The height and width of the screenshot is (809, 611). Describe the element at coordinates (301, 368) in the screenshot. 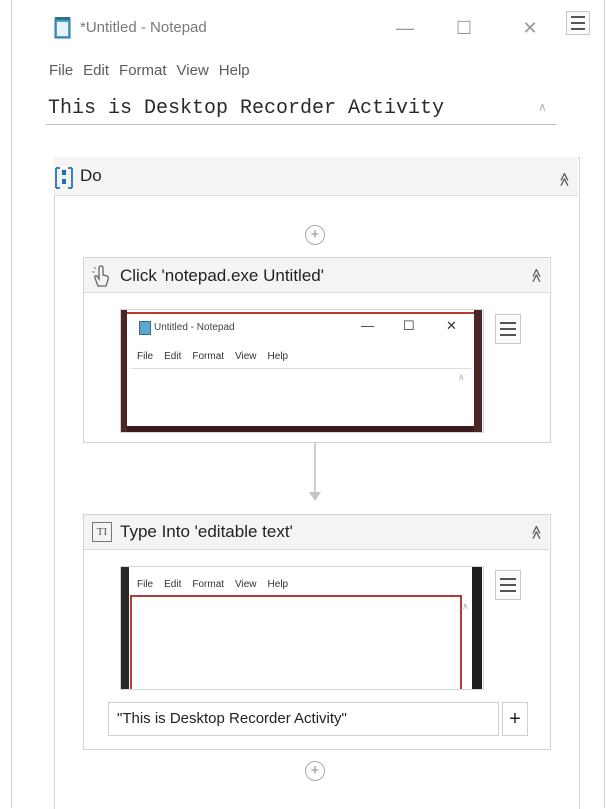

I see `mini-divider` at that location.